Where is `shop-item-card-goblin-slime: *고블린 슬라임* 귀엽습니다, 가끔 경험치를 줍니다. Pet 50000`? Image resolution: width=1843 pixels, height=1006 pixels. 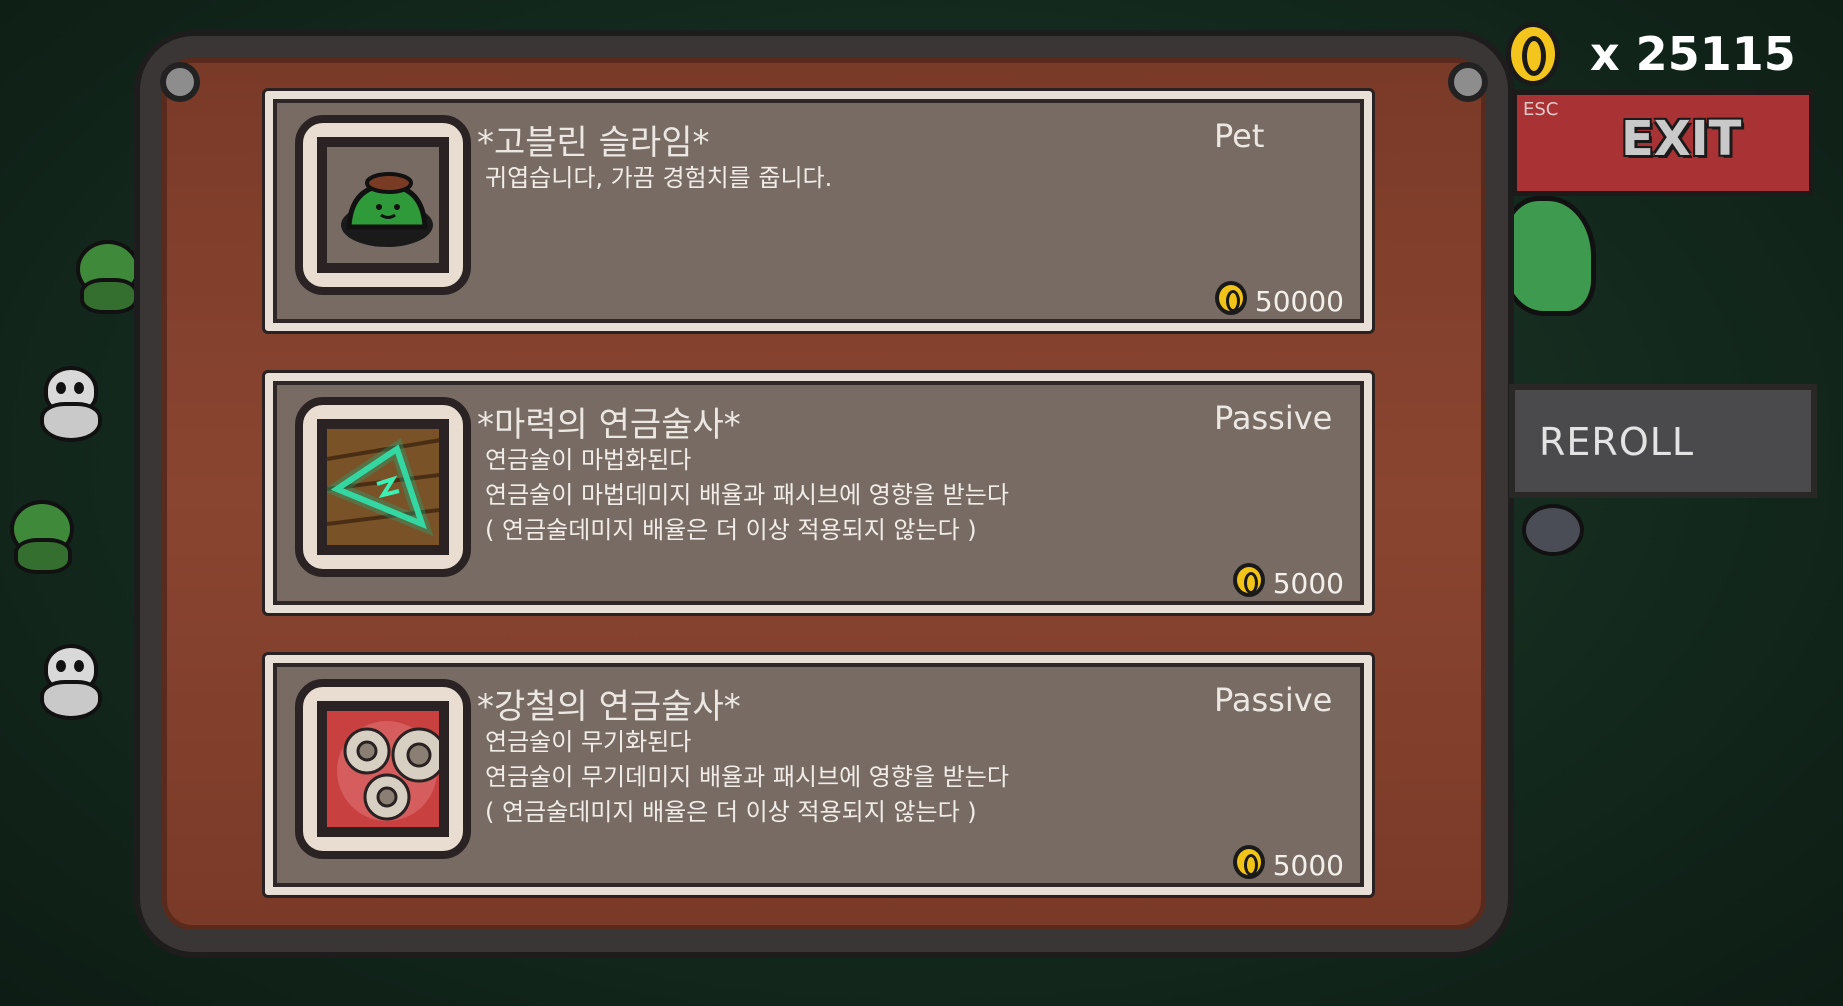
shop-item-card-goblin-slime: *고블린 슬라임* 귀엽습니다, 가끔 경험치를 줍니다. Pet 50000 is located at coordinates (818, 211).